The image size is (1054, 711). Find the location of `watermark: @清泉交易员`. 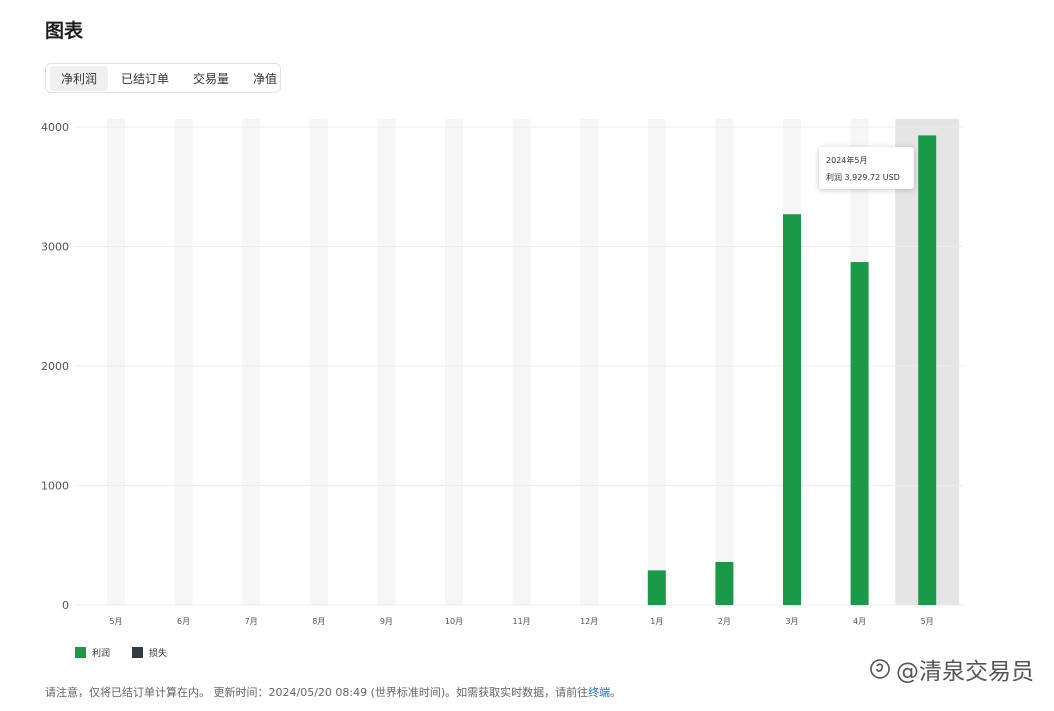

watermark: @清泉交易员 is located at coordinates (951, 669).